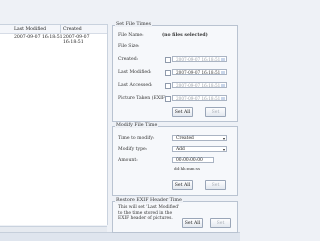 This screenshot has height=241, width=320. I want to click on amount-format-hint: dd:hh:mm:ss, so click(187, 168).